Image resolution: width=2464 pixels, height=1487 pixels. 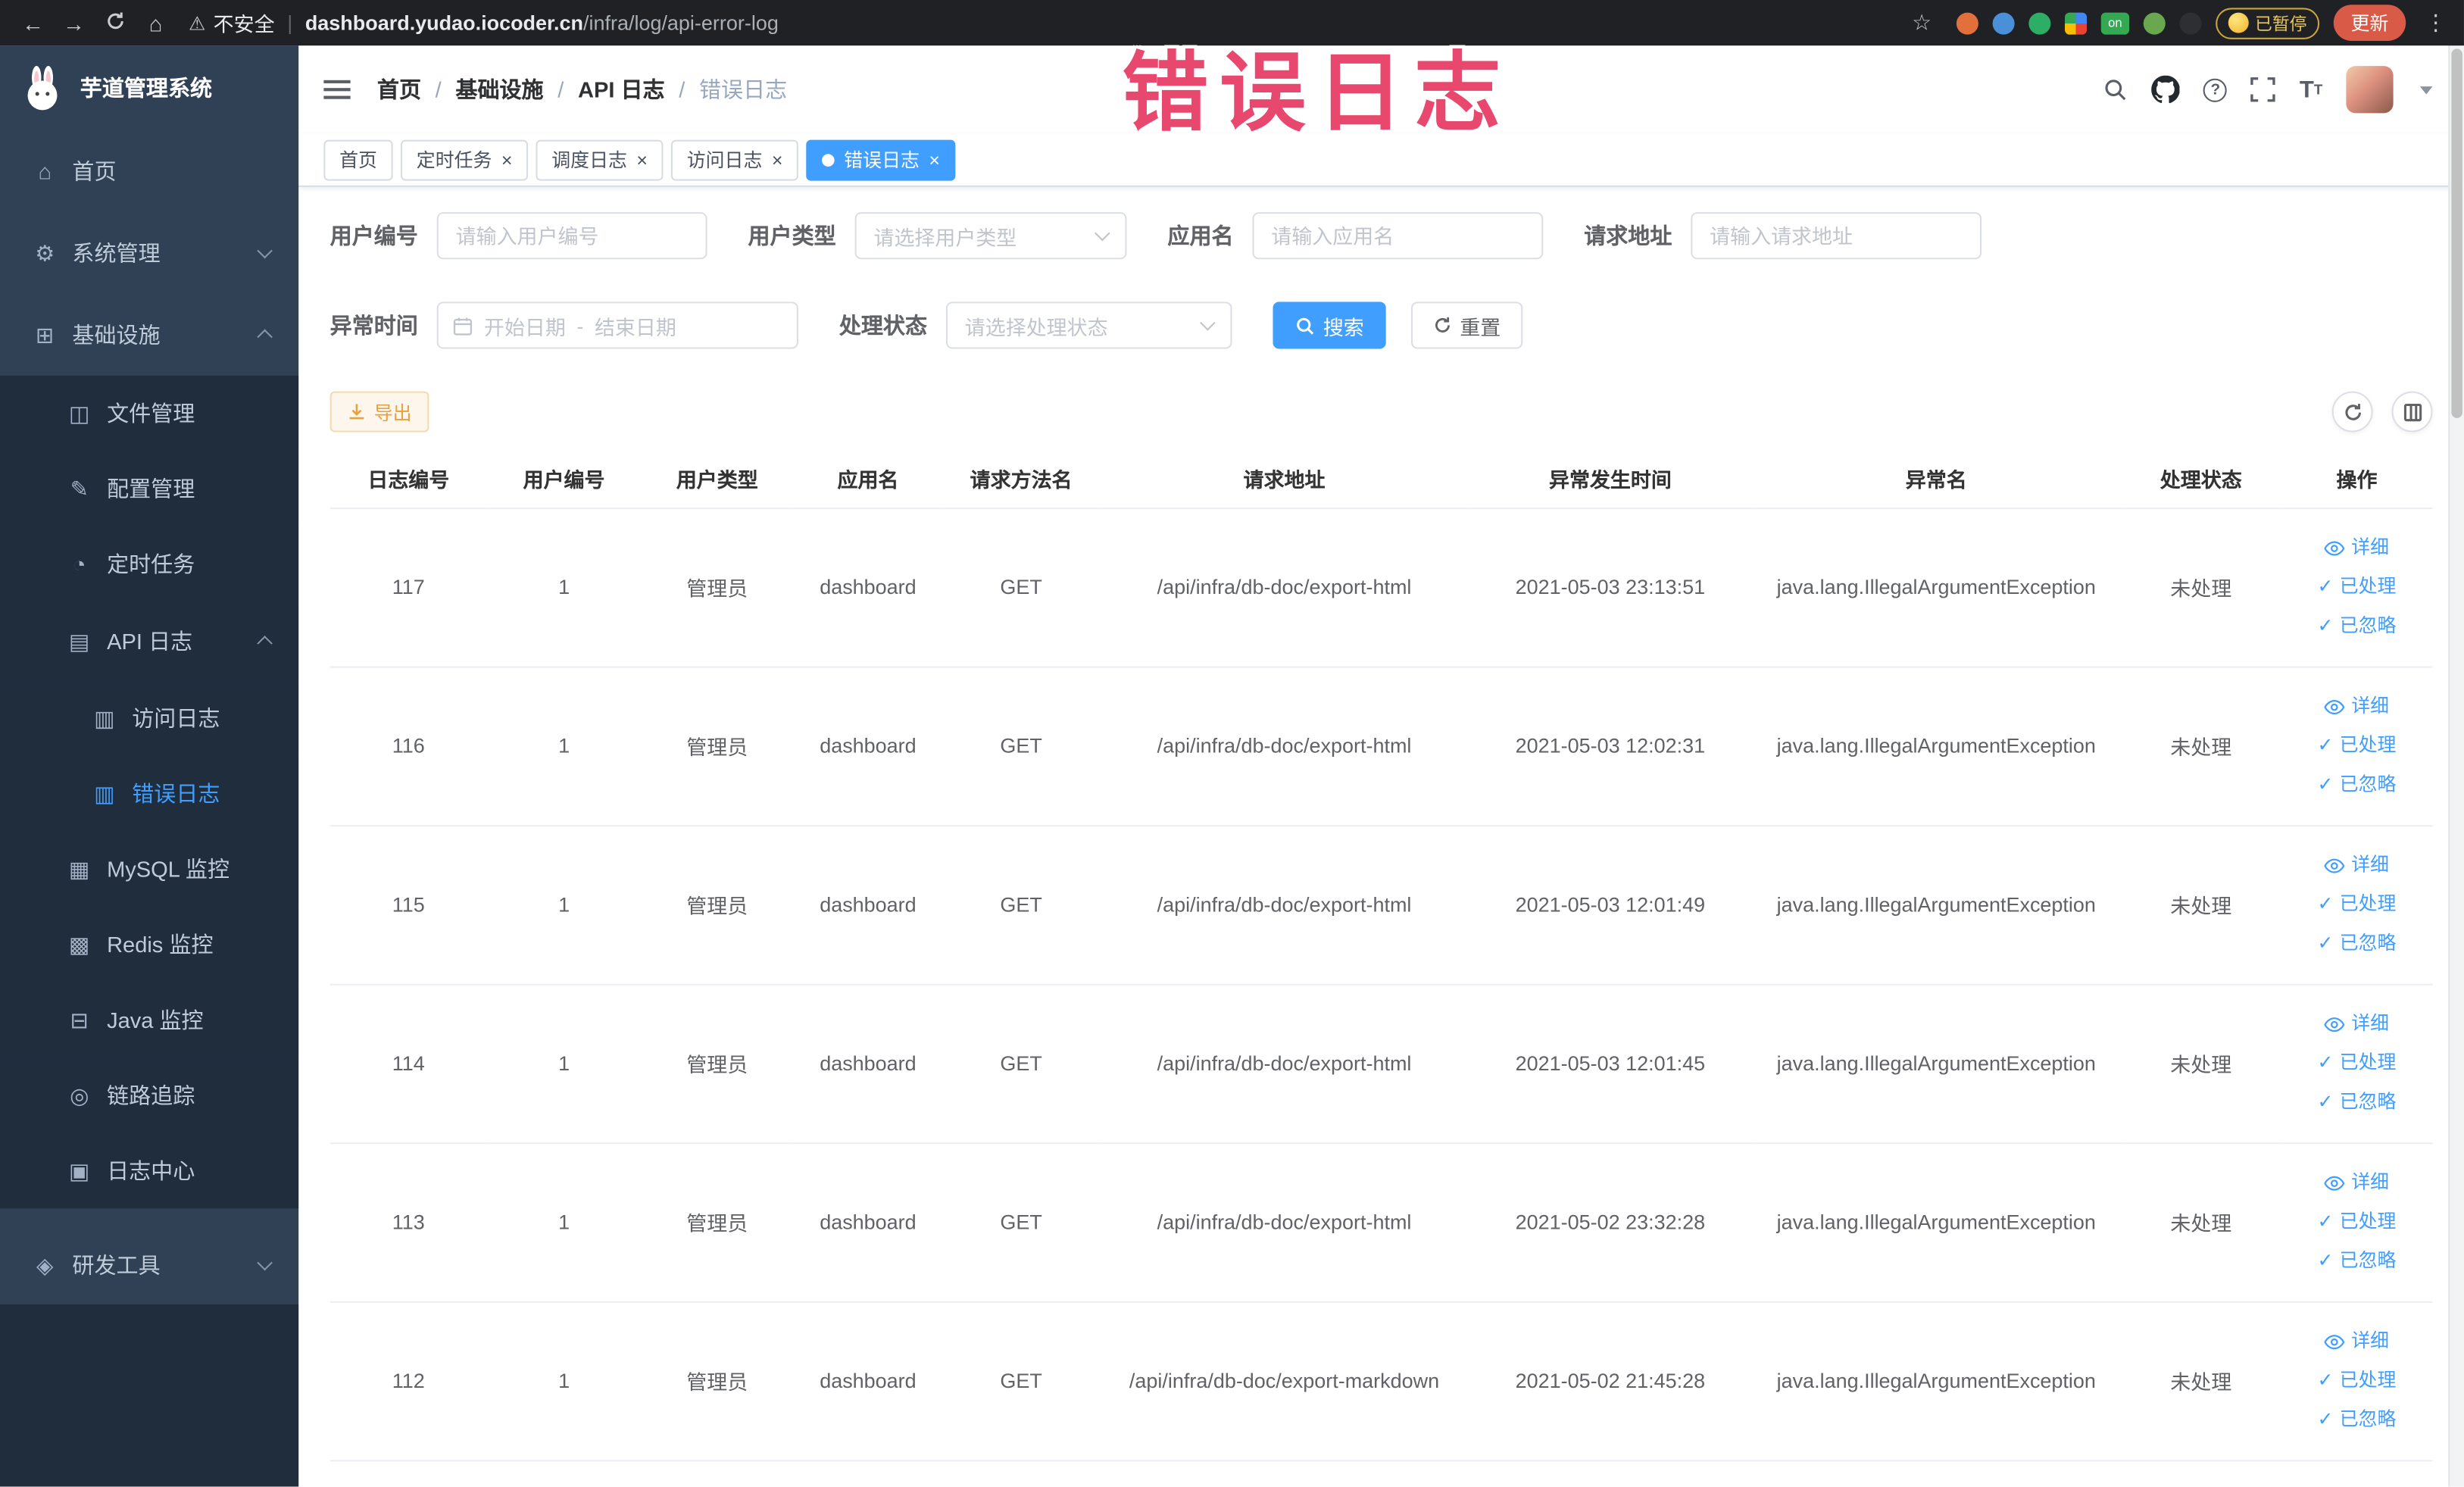 I want to click on cell-actions: 详细 ✓ 已处理 ✓ 已忽略, so click(x=2357, y=746).